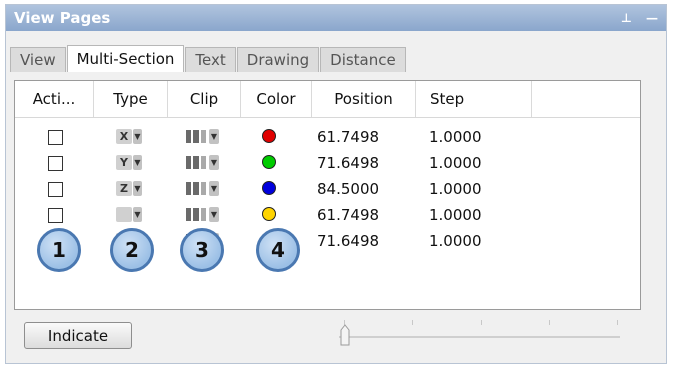 The image size is (673, 371). I want to click on type-dropdown: Y ▼, so click(130, 162).